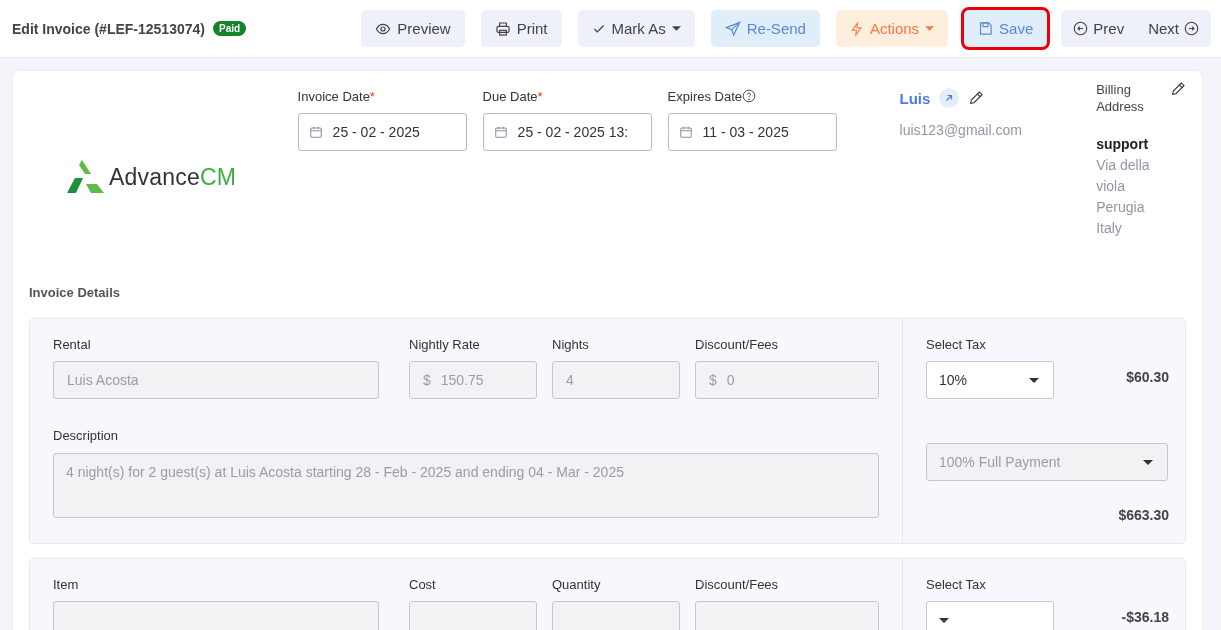 This screenshot has width=1221, height=630. What do you see at coordinates (1047, 462) in the screenshot?
I see `payment-select: 100% Full Payment` at bounding box center [1047, 462].